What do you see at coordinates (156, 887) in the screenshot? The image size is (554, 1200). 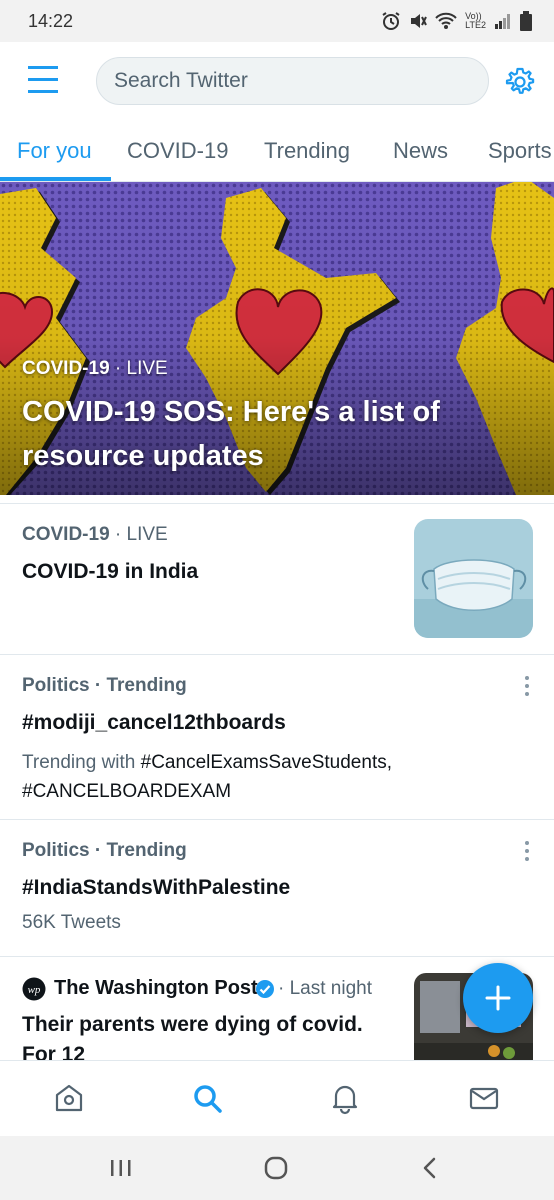 I see `item-title: #IndiaStandsWithPalestine` at bounding box center [156, 887].